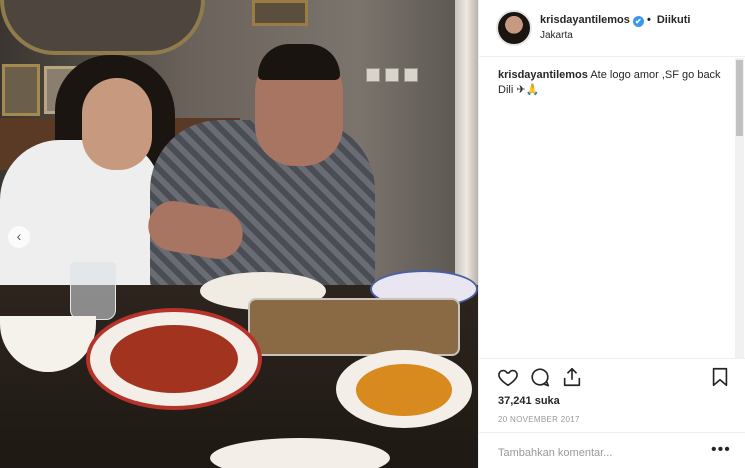  Describe the element at coordinates (598, 453) in the screenshot. I see `comment-input` at that location.